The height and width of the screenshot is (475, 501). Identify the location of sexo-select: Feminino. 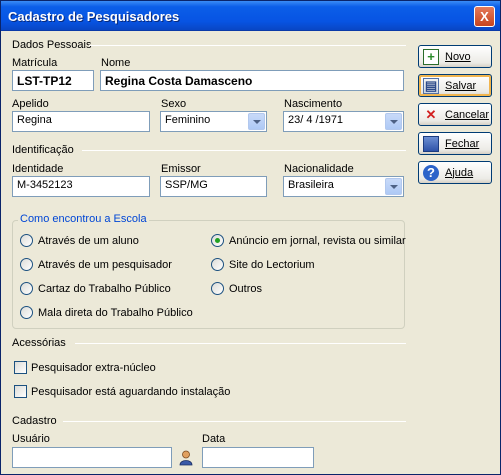
(213, 121).